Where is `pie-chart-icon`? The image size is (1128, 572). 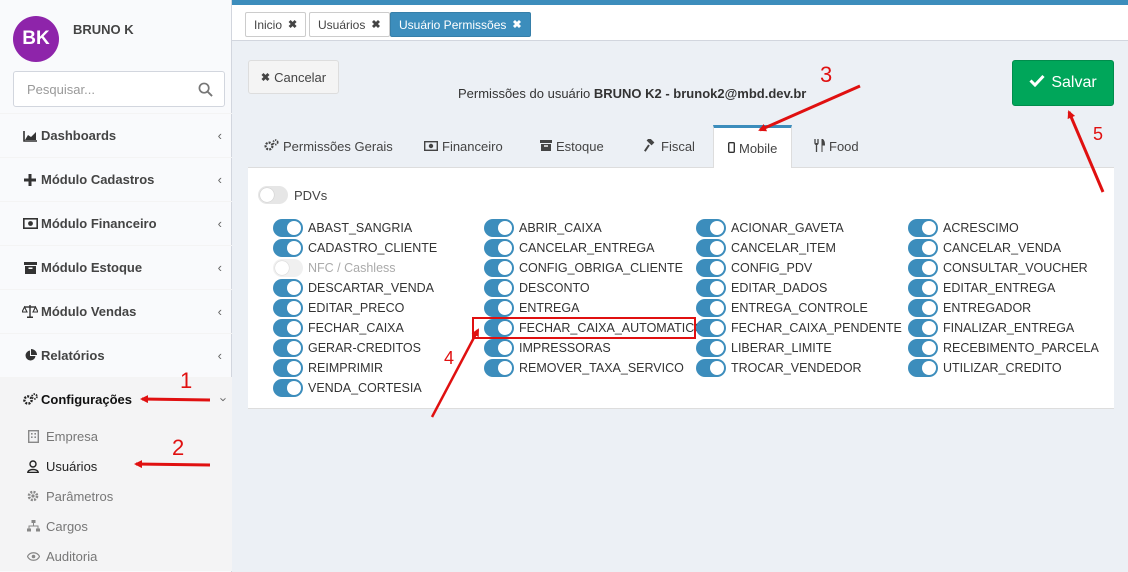 pie-chart-icon is located at coordinates (30, 356).